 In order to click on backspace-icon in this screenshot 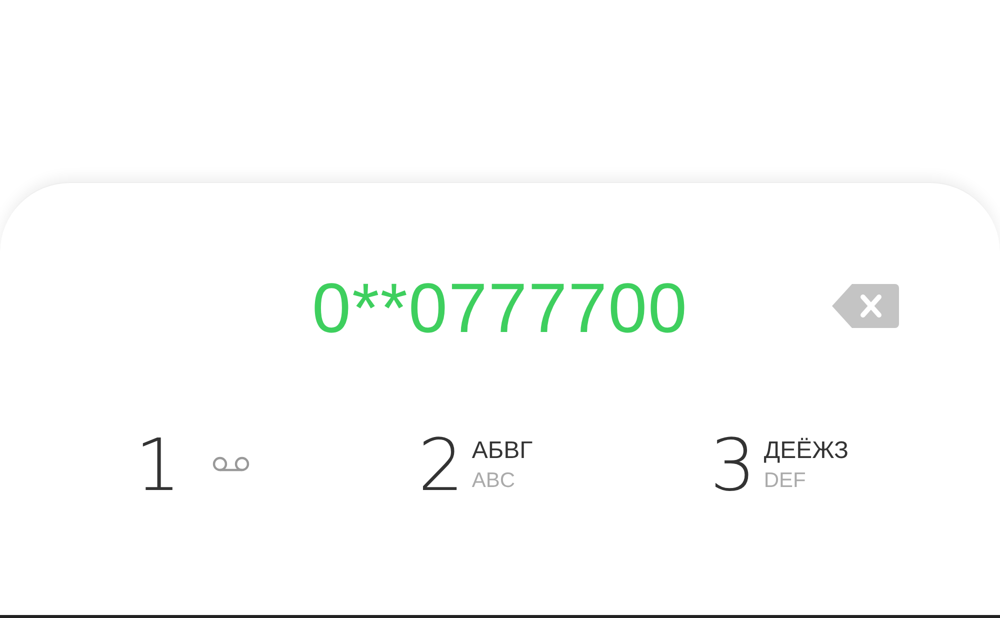, I will do `click(865, 306)`.